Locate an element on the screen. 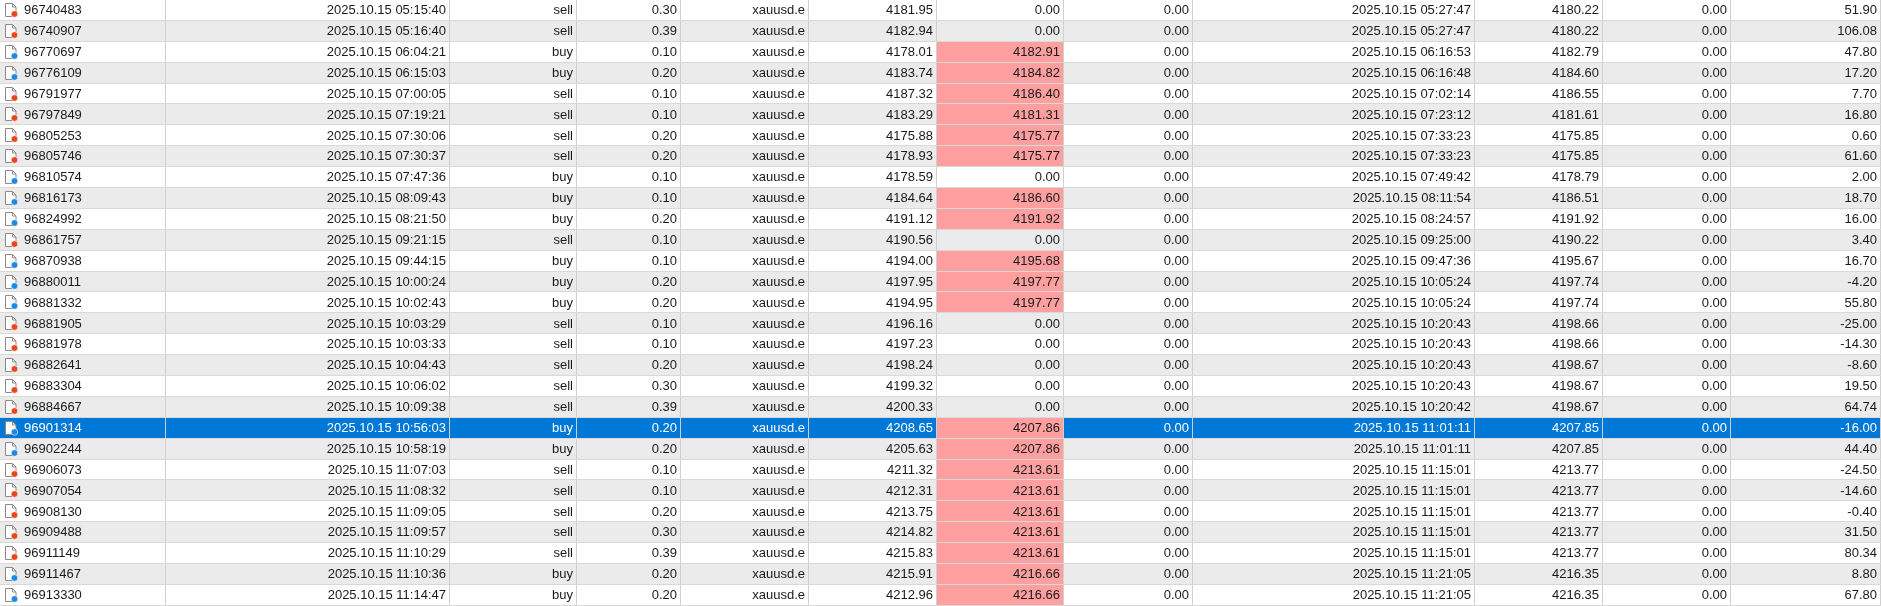 The height and width of the screenshot is (606, 1881). table-cell-text: 0.30 is located at coordinates (664, 386).